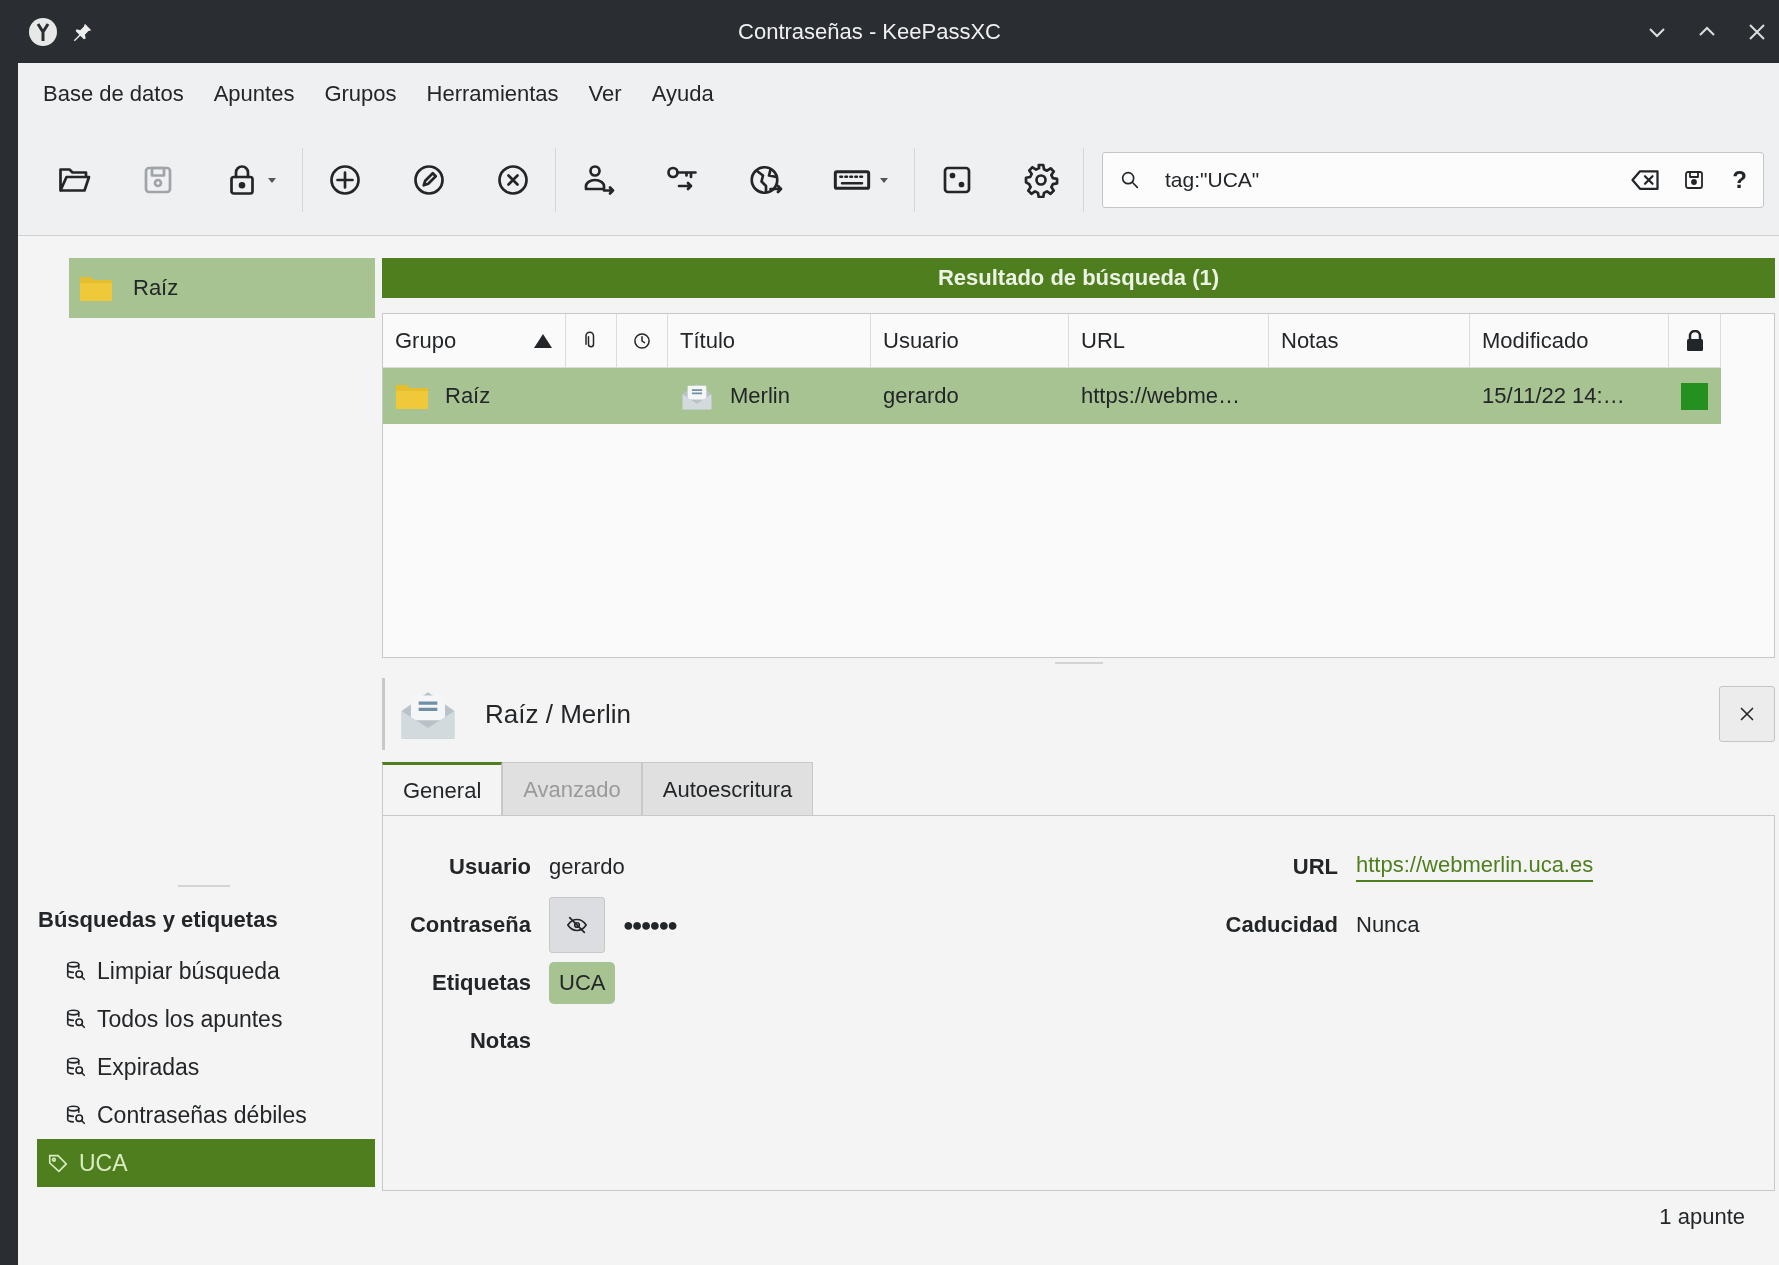 This screenshot has height=1265, width=1779. What do you see at coordinates (469, 925) in the screenshot?
I see `field-label: Contraseña` at bounding box center [469, 925].